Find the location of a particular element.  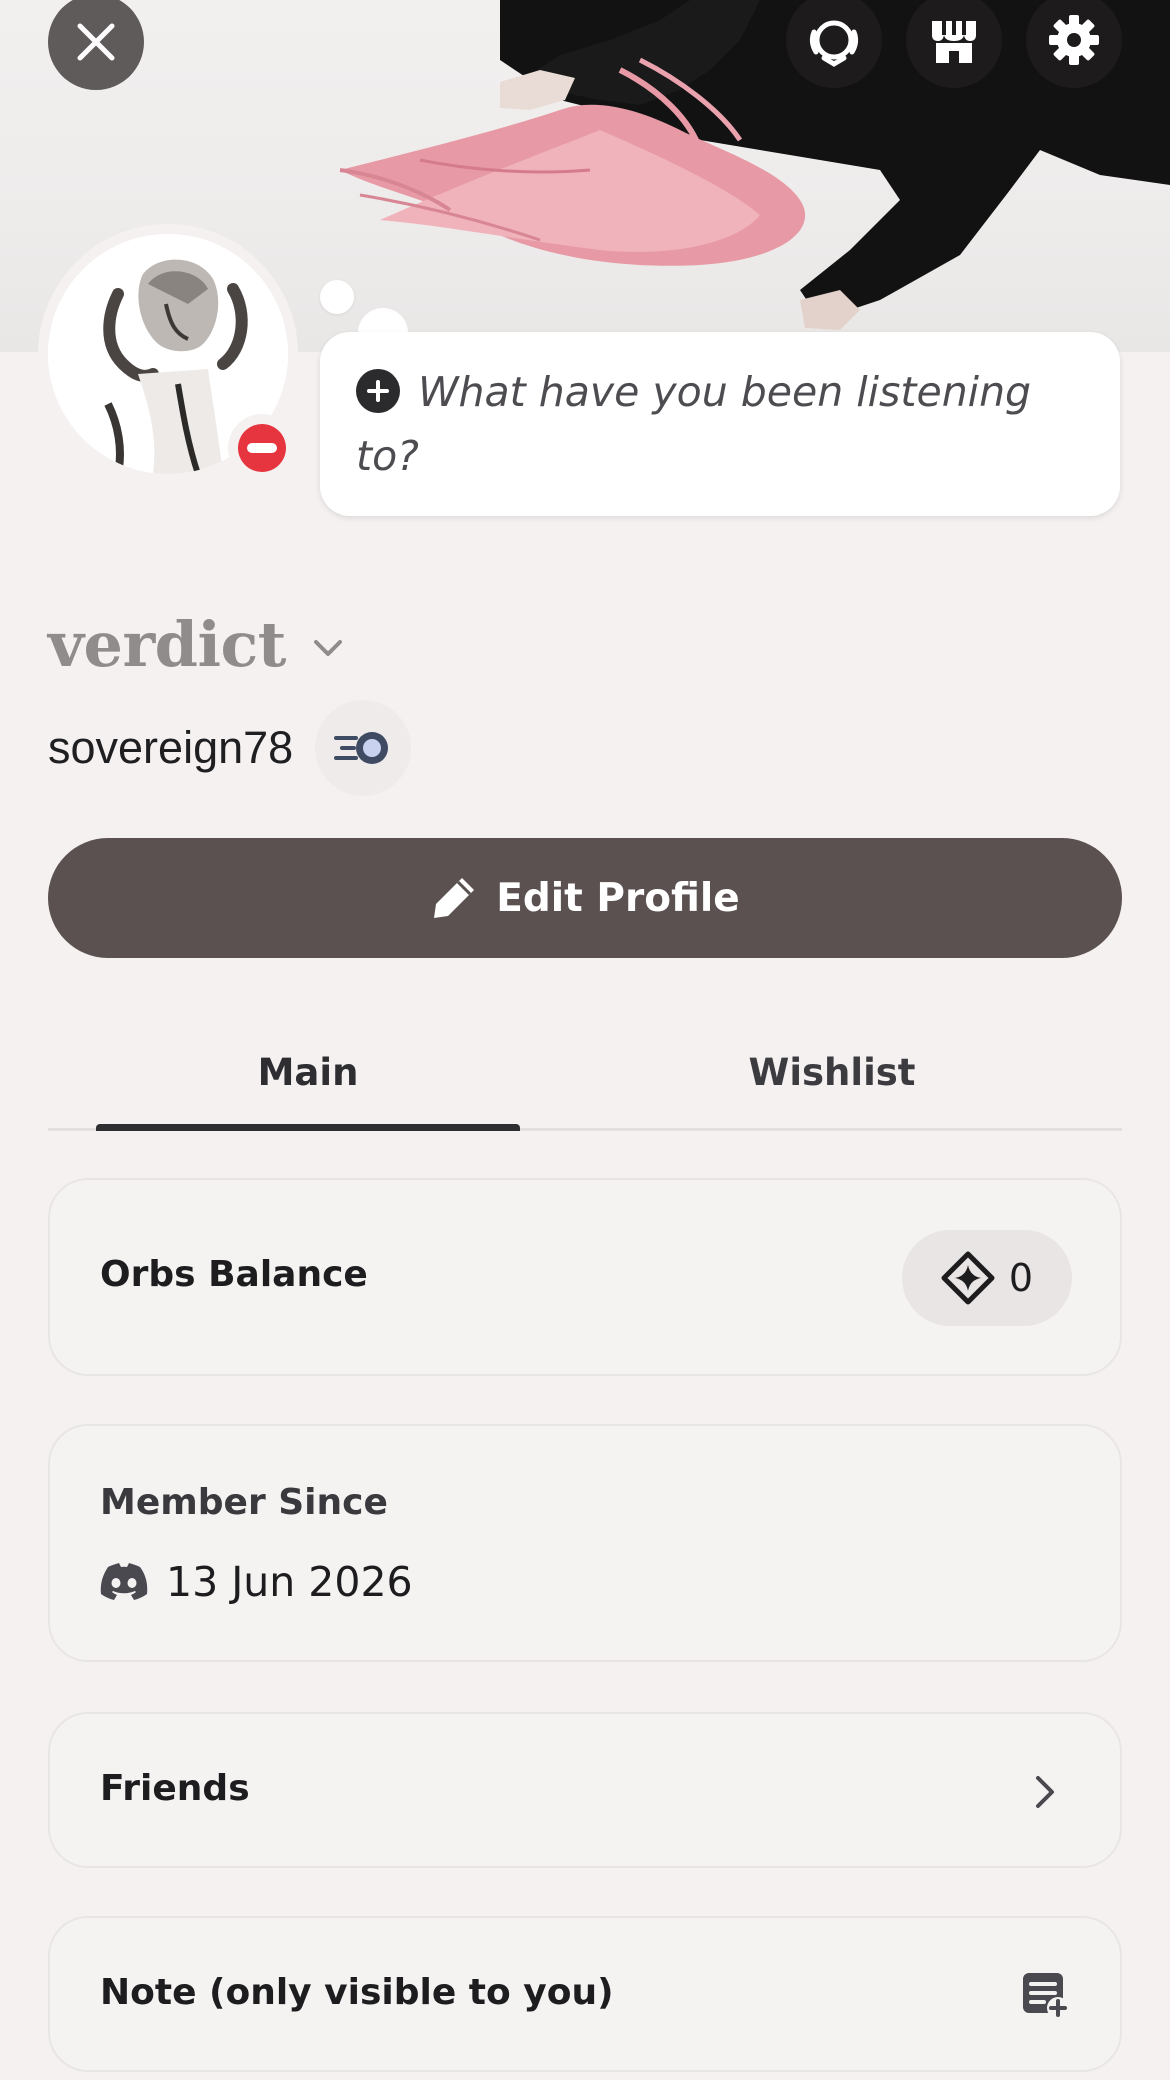

member-since-card: Member Since 13 Jun 2026 is located at coordinates (585, 1543).